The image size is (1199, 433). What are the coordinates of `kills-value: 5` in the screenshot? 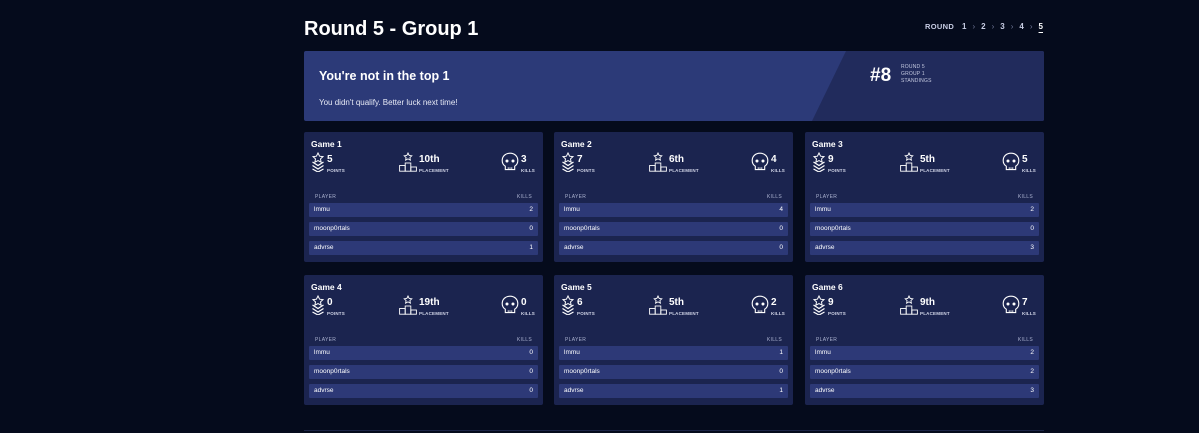 It's located at (1025, 159).